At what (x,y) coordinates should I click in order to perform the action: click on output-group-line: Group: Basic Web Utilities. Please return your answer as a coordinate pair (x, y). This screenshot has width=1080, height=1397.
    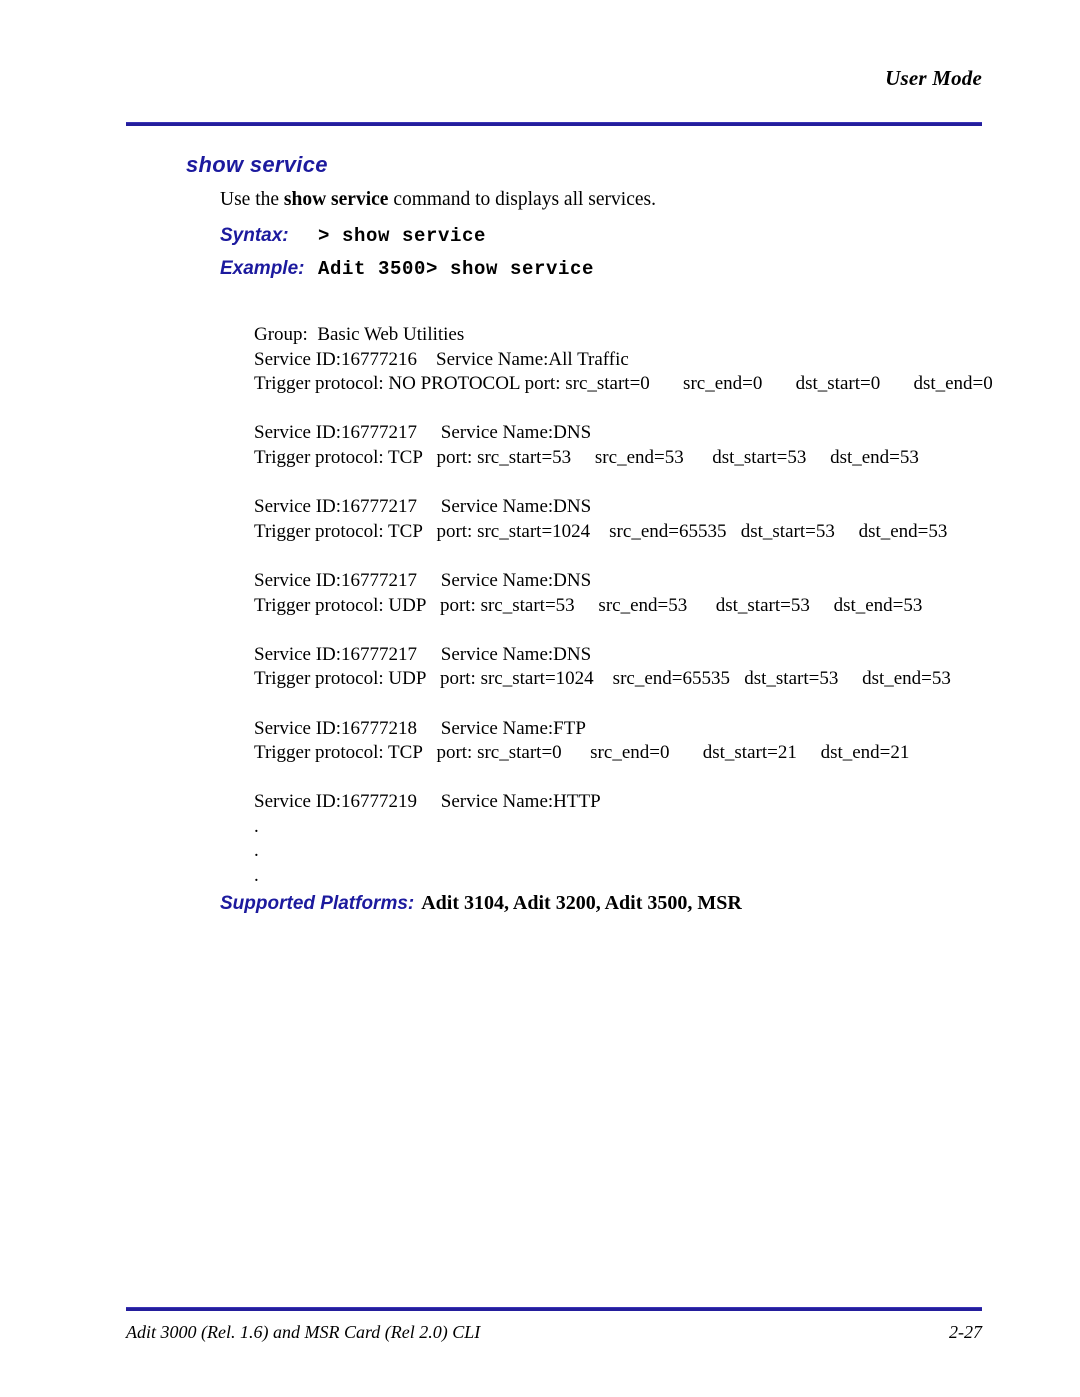
    Looking at the image, I should click on (359, 334).